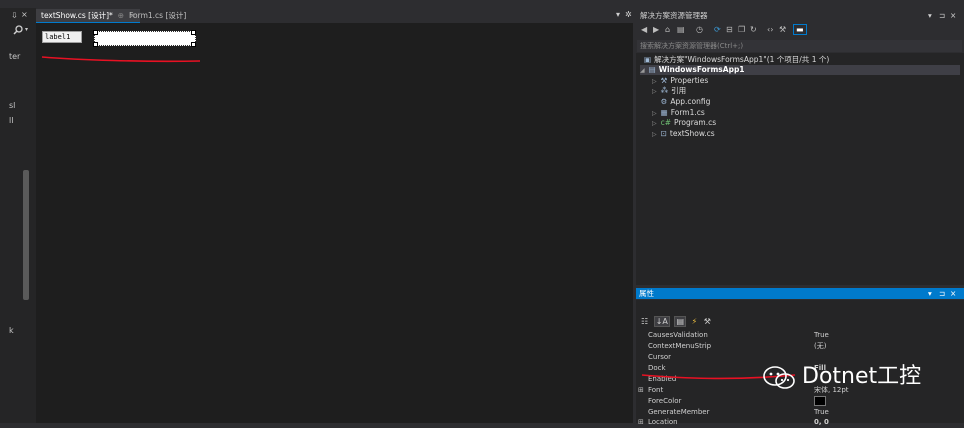 The image size is (964, 428). I want to click on property-row: CausesValidation True, so click(800, 335).